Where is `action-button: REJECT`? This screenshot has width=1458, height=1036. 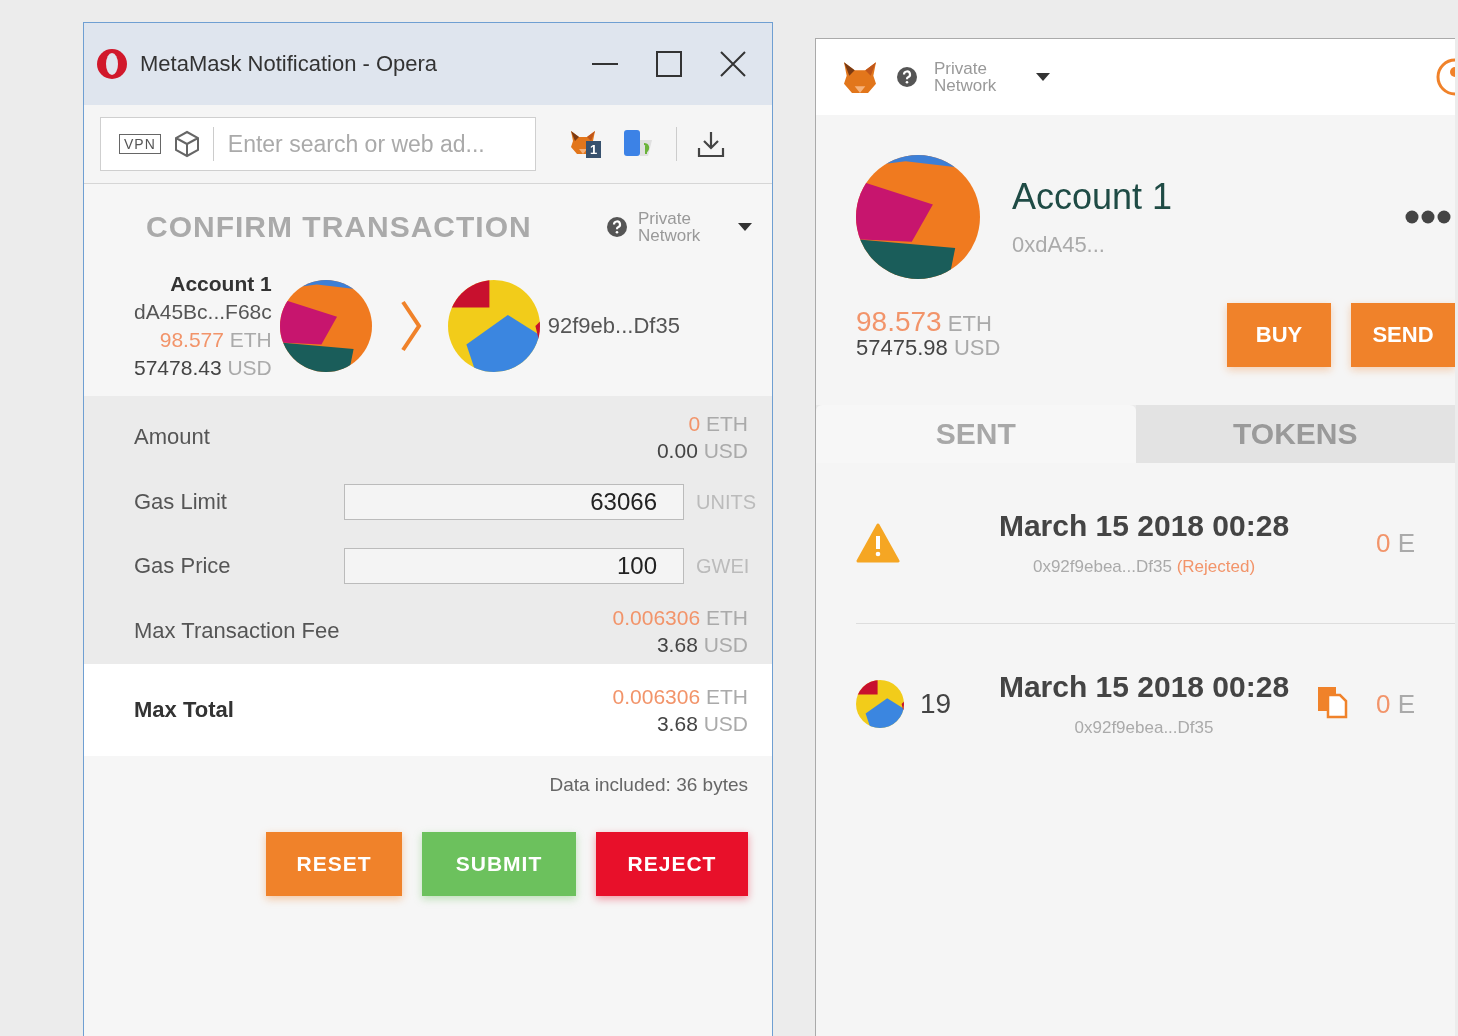 action-button: REJECT is located at coordinates (672, 864).